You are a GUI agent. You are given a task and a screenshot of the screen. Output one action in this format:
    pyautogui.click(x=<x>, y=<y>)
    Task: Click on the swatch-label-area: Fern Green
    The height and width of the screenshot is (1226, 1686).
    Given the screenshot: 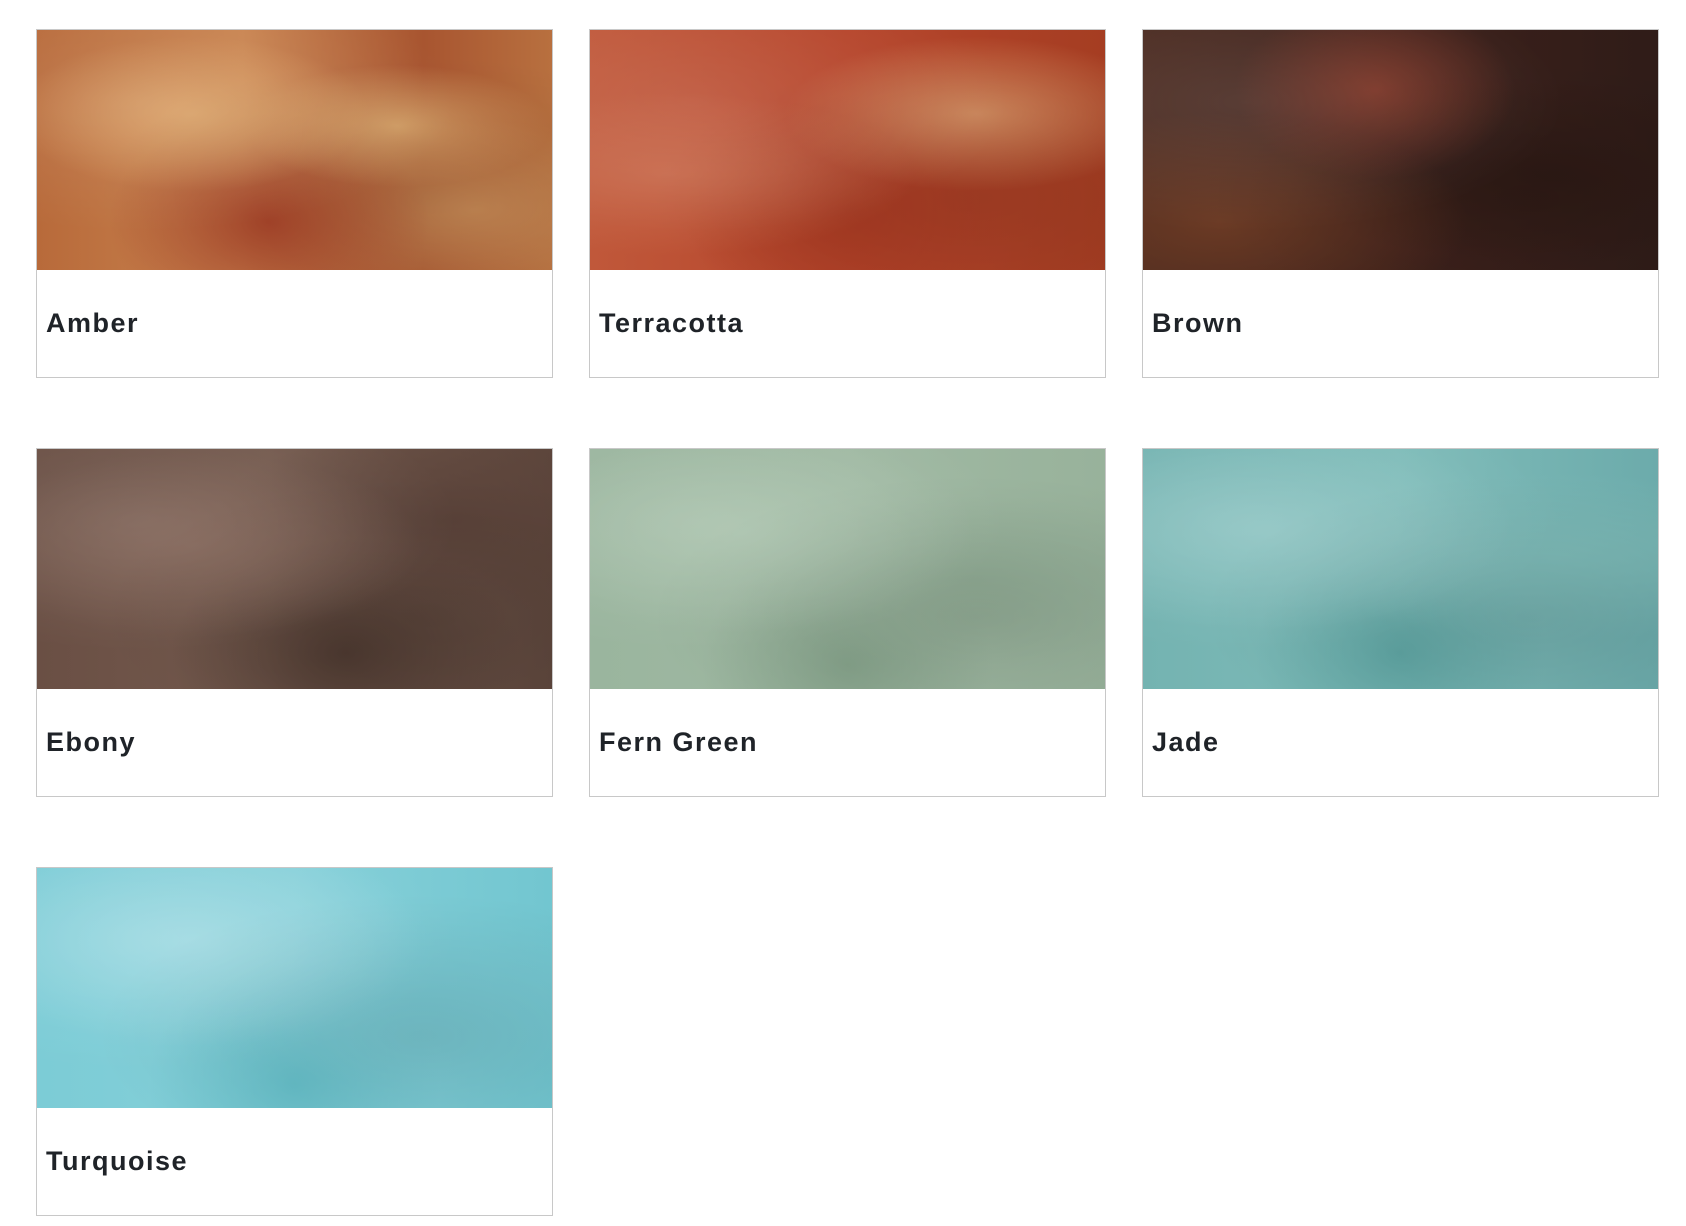 What is the action you would take?
    pyautogui.click(x=847, y=742)
    